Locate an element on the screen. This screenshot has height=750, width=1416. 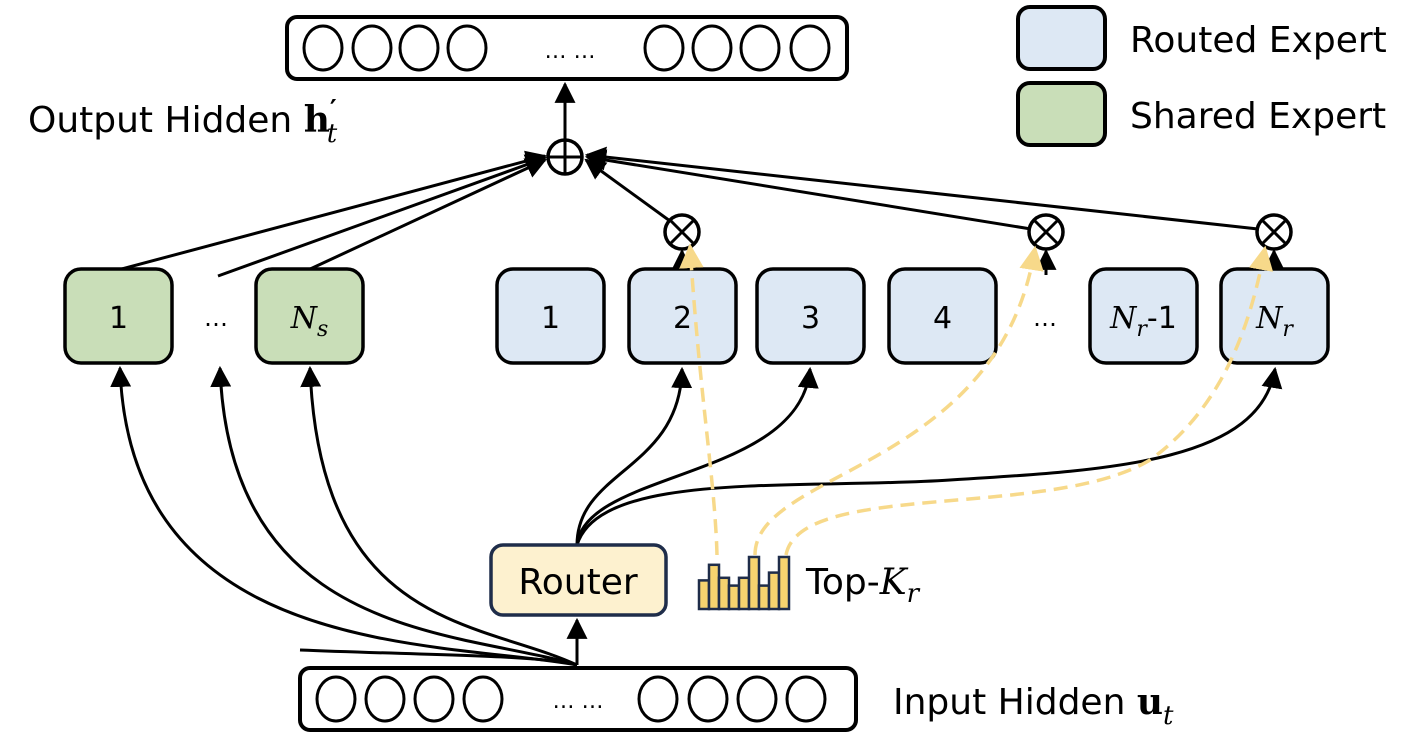
routed-expert-label: 3 is located at coordinates (810, 318).